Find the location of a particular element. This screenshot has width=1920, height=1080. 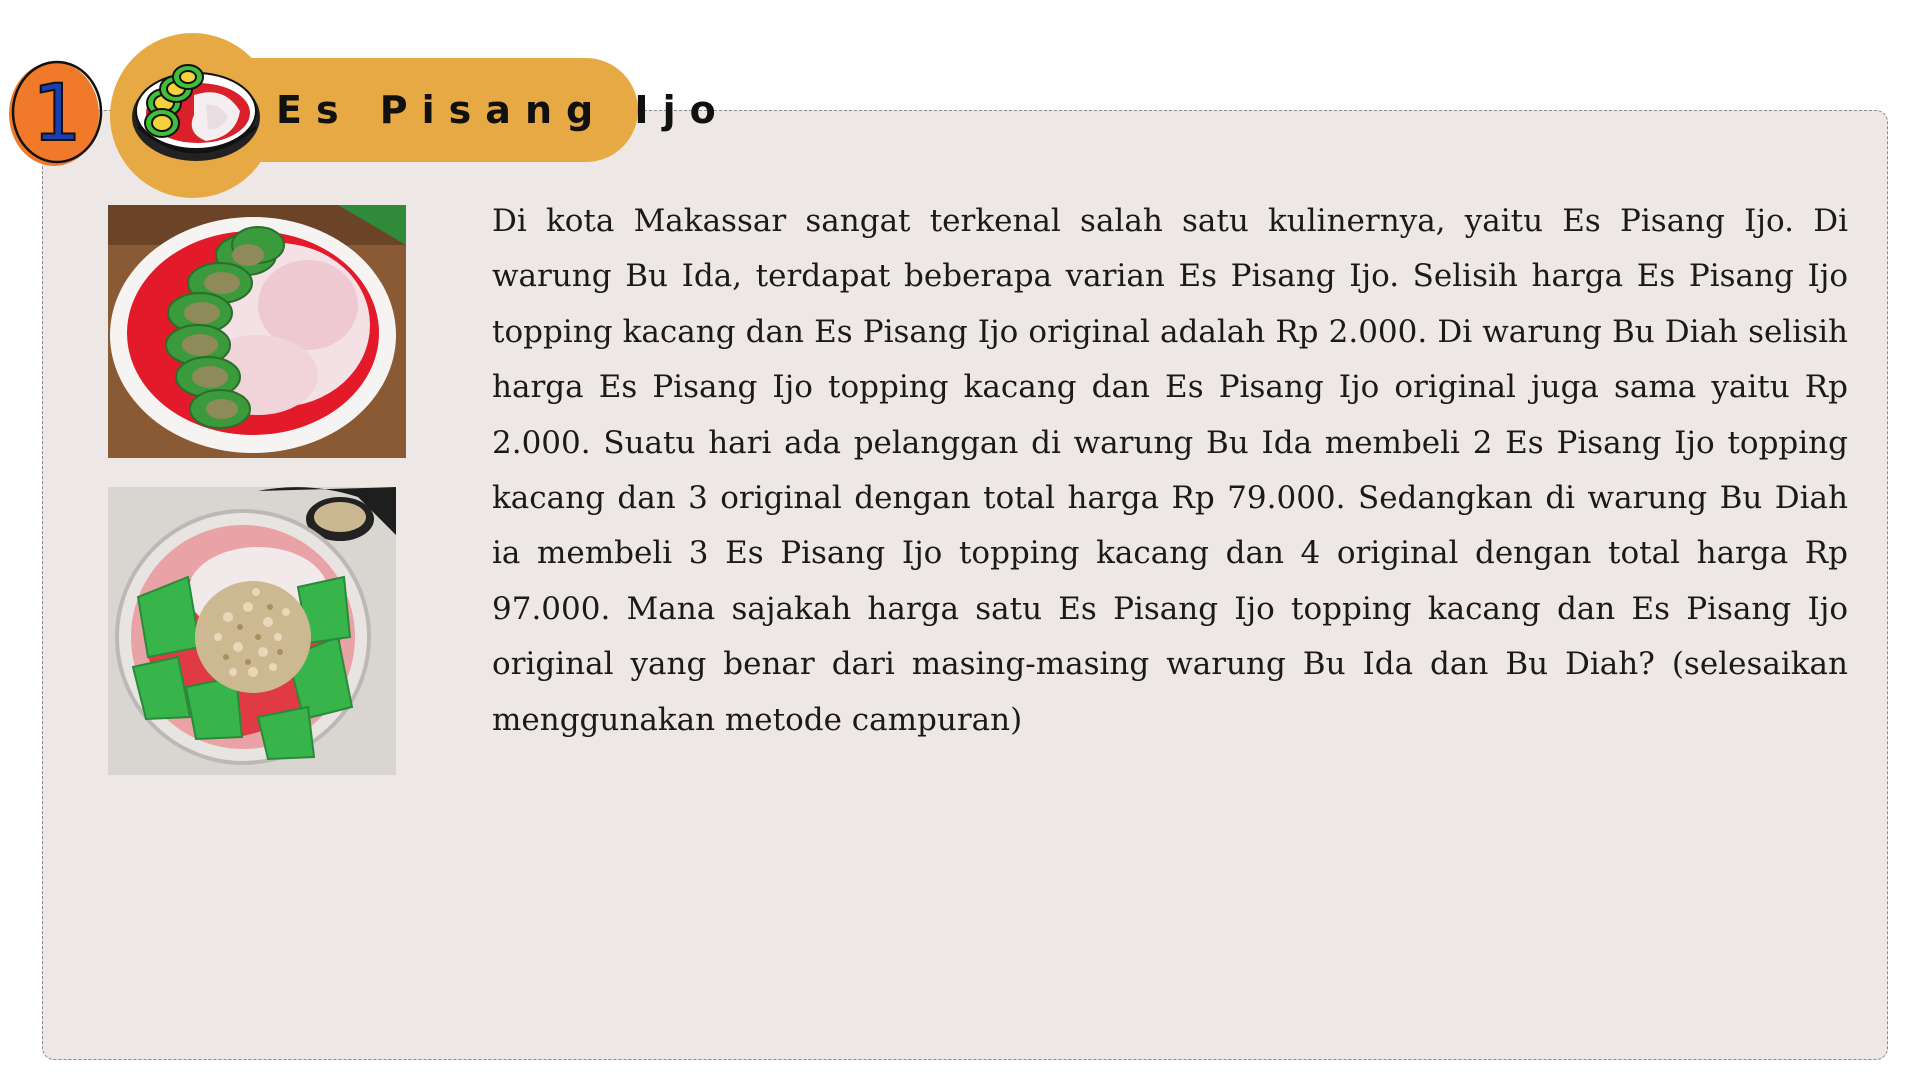

question-number: 1 is located at coordinates (57, 114).